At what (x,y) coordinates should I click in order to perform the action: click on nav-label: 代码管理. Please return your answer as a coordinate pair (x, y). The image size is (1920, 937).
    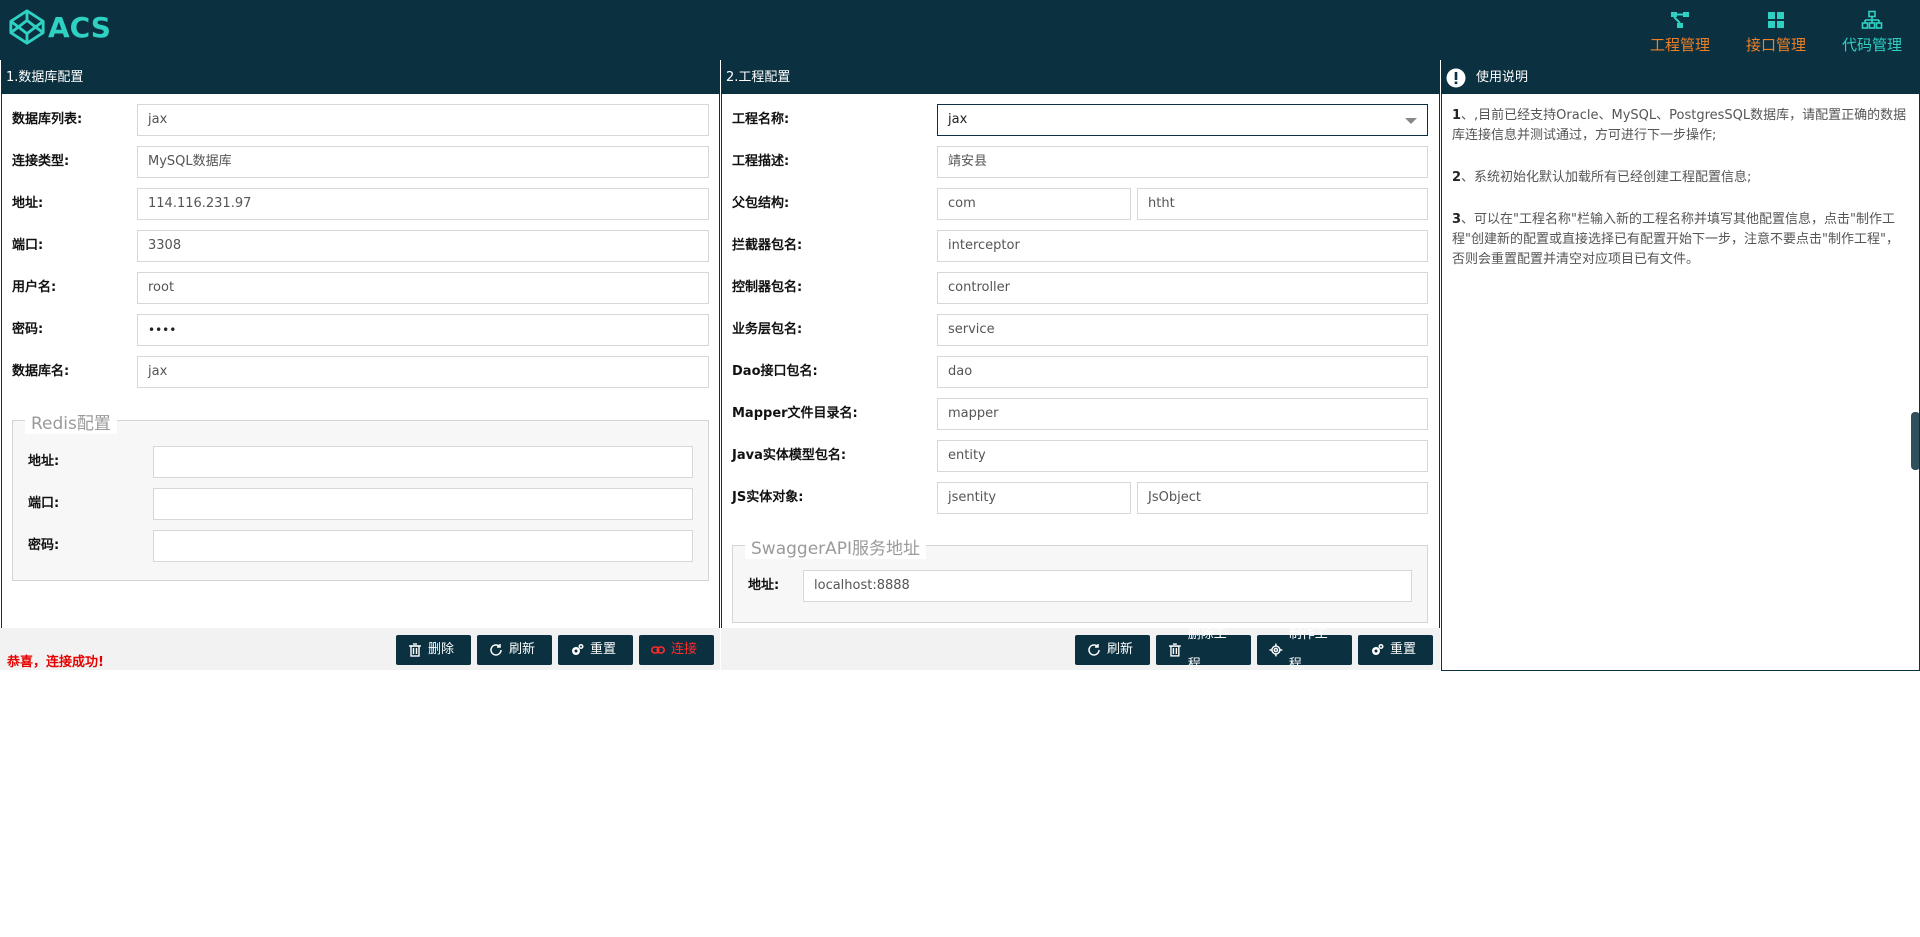
    Looking at the image, I should click on (1871, 45).